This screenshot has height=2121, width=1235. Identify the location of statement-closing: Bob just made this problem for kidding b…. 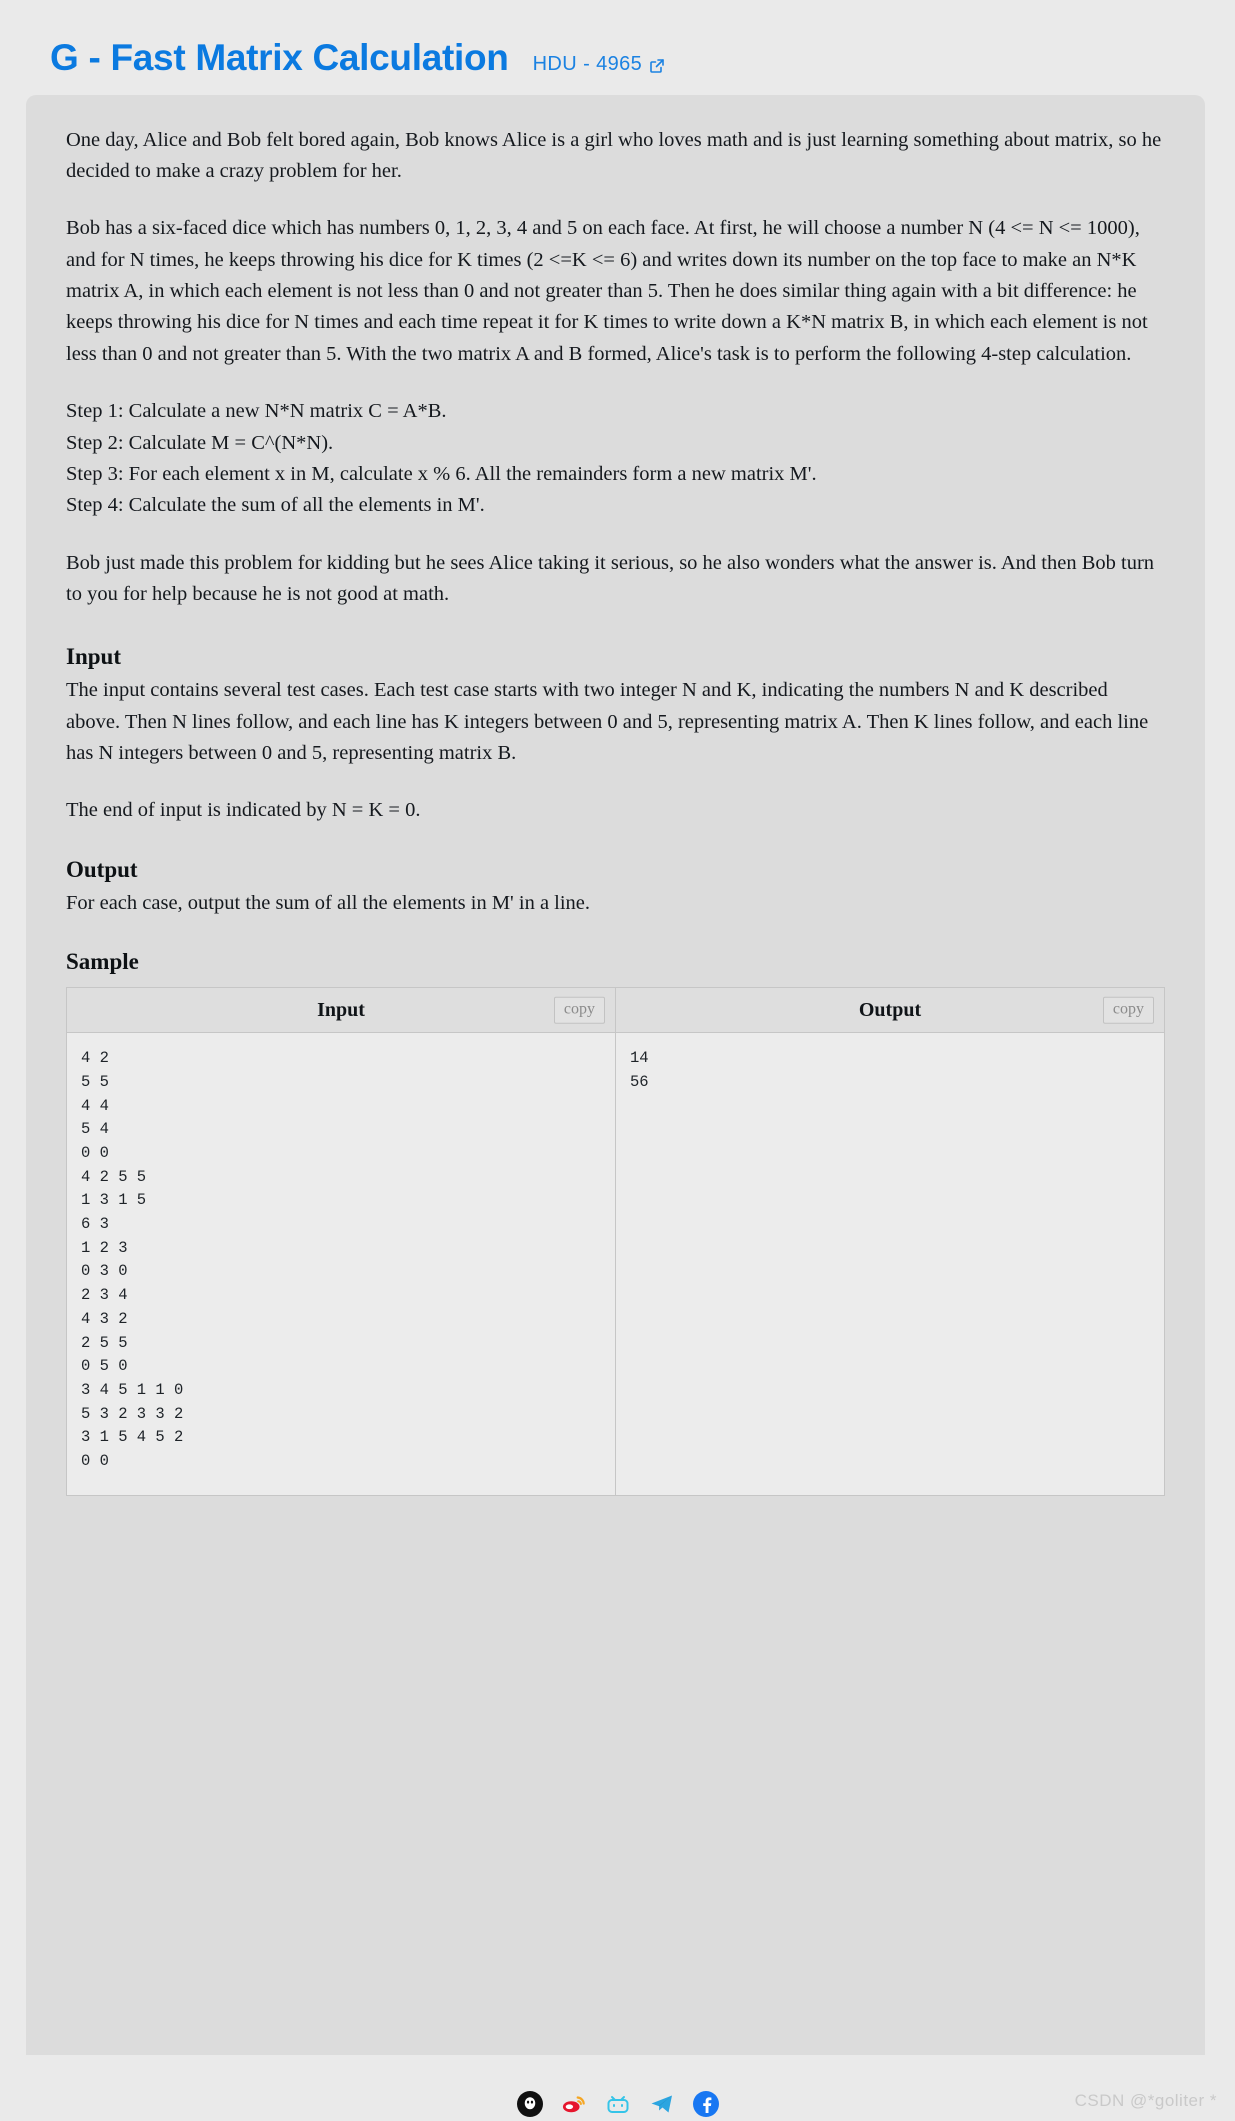
(610, 578).